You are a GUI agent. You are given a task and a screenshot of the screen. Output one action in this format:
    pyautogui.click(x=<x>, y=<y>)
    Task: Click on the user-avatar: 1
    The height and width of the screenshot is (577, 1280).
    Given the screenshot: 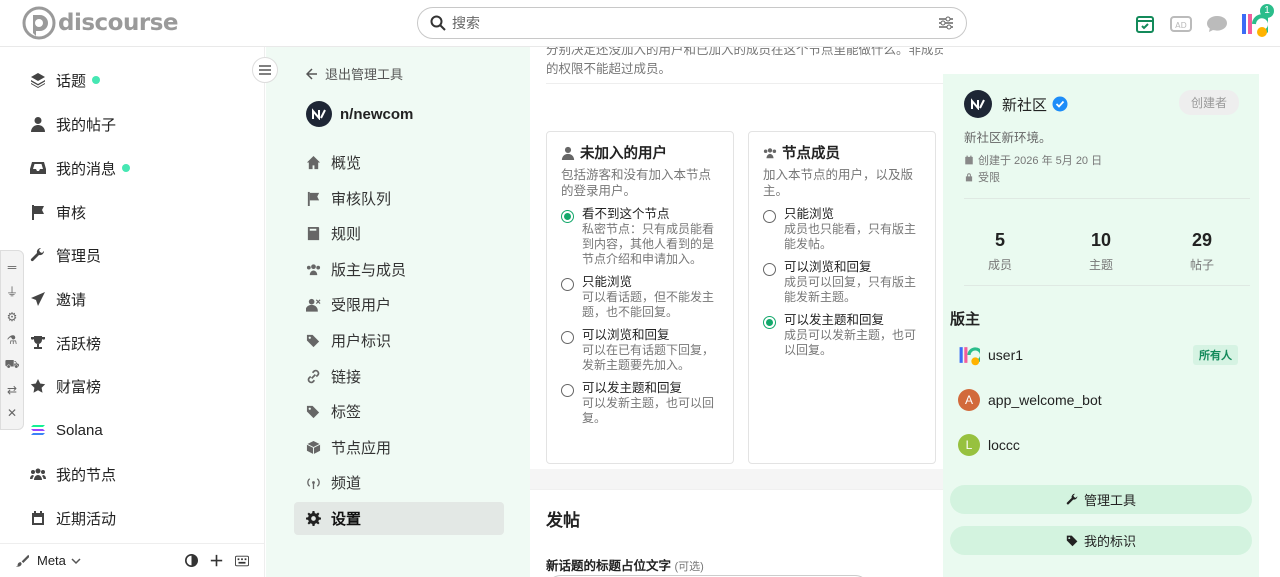 What is the action you would take?
    pyautogui.click(x=1257, y=21)
    